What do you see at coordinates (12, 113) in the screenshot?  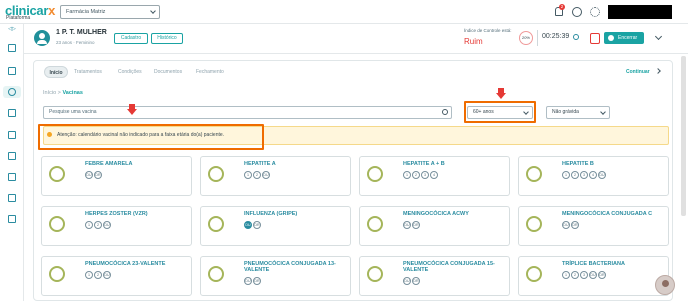 I see `calendar-icon` at bounding box center [12, 113].